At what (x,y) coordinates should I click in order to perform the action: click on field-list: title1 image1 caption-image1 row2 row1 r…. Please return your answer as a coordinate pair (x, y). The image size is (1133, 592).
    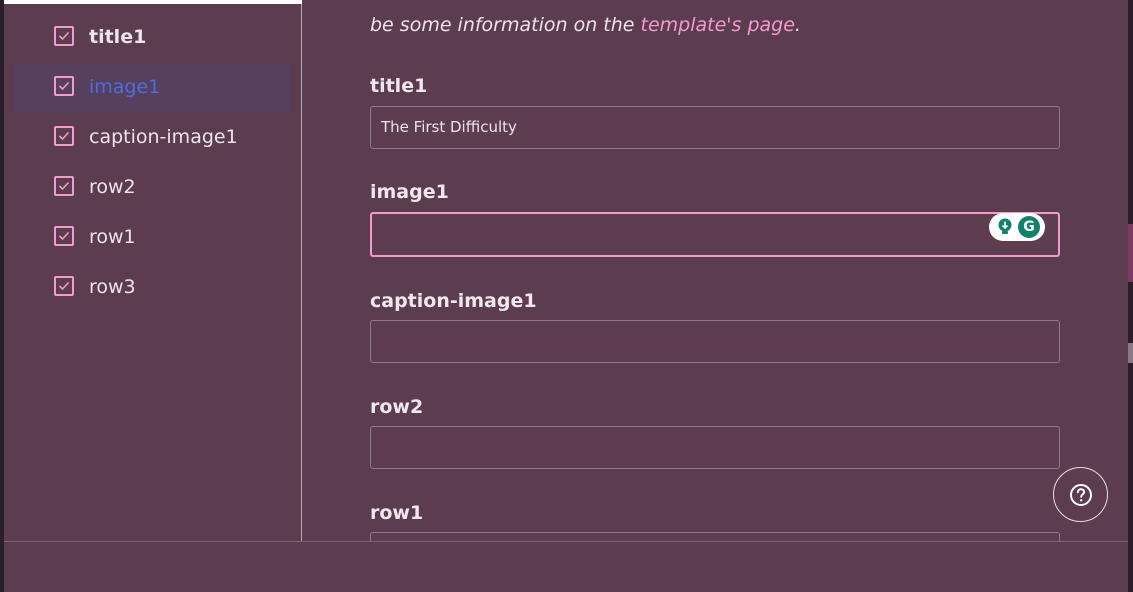
    Looking at the image, I should click on (152, 163).